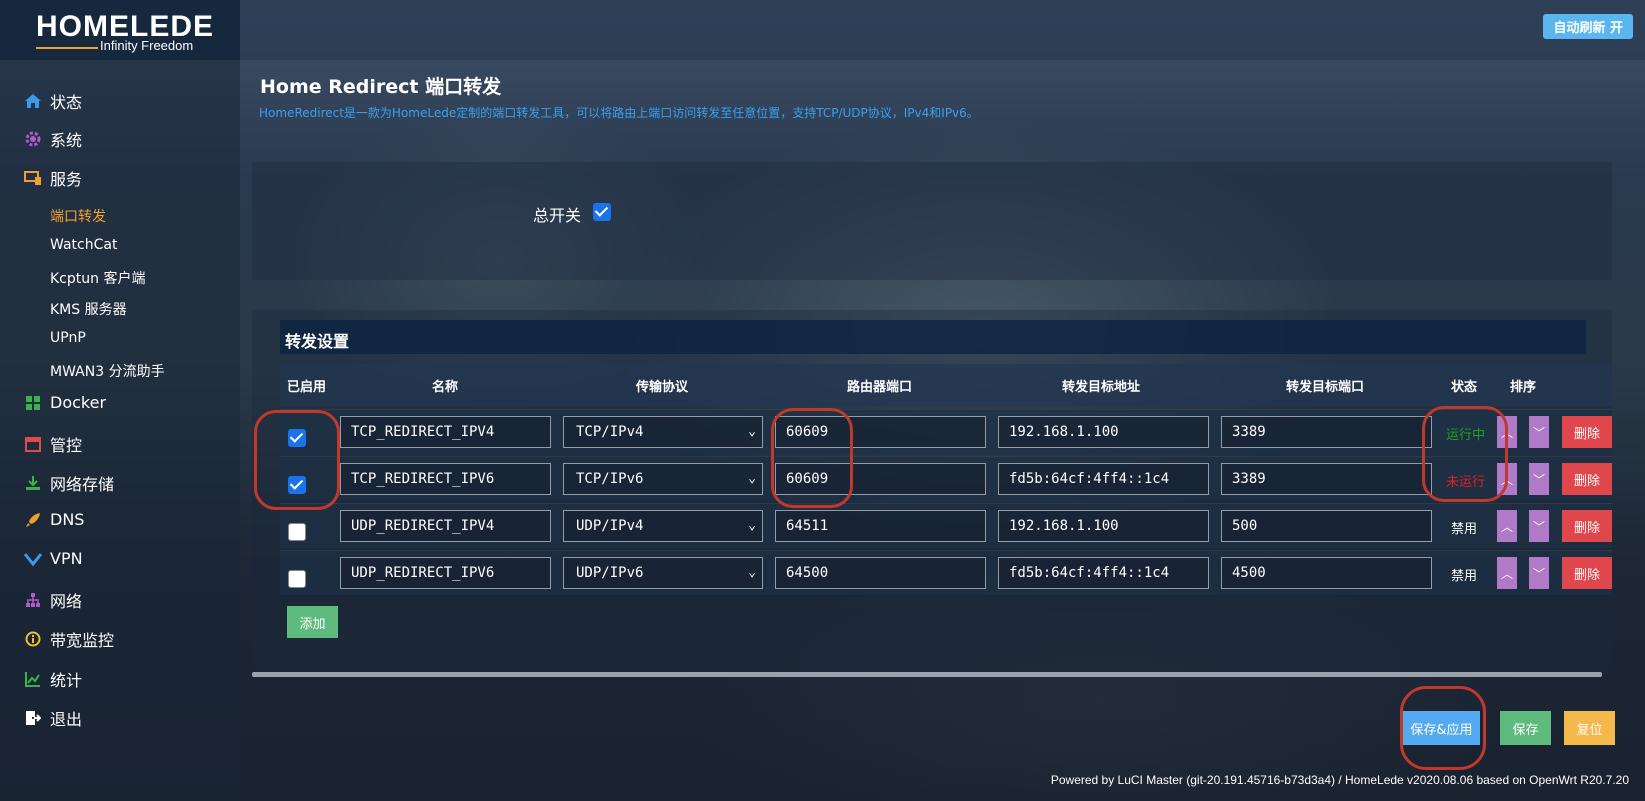 Image resolution: width=1645 pixels, height=801 pixels. I want to click on page-title: Home Redirect 端口转发, so click(381, 87).